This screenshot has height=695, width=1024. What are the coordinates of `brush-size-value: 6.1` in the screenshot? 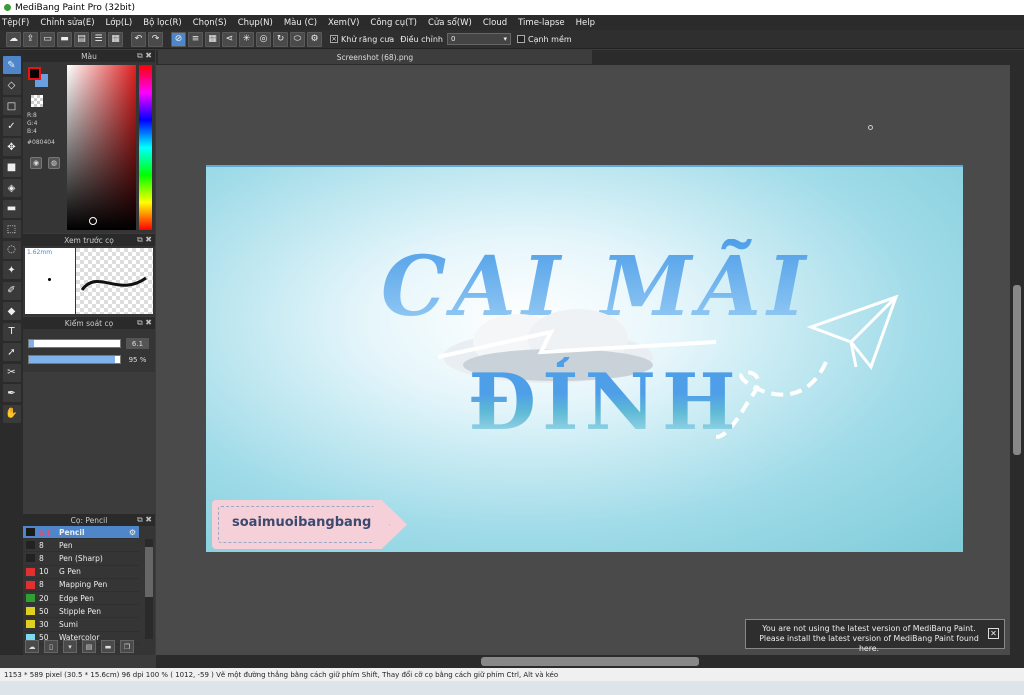 It's located at (137, 343).